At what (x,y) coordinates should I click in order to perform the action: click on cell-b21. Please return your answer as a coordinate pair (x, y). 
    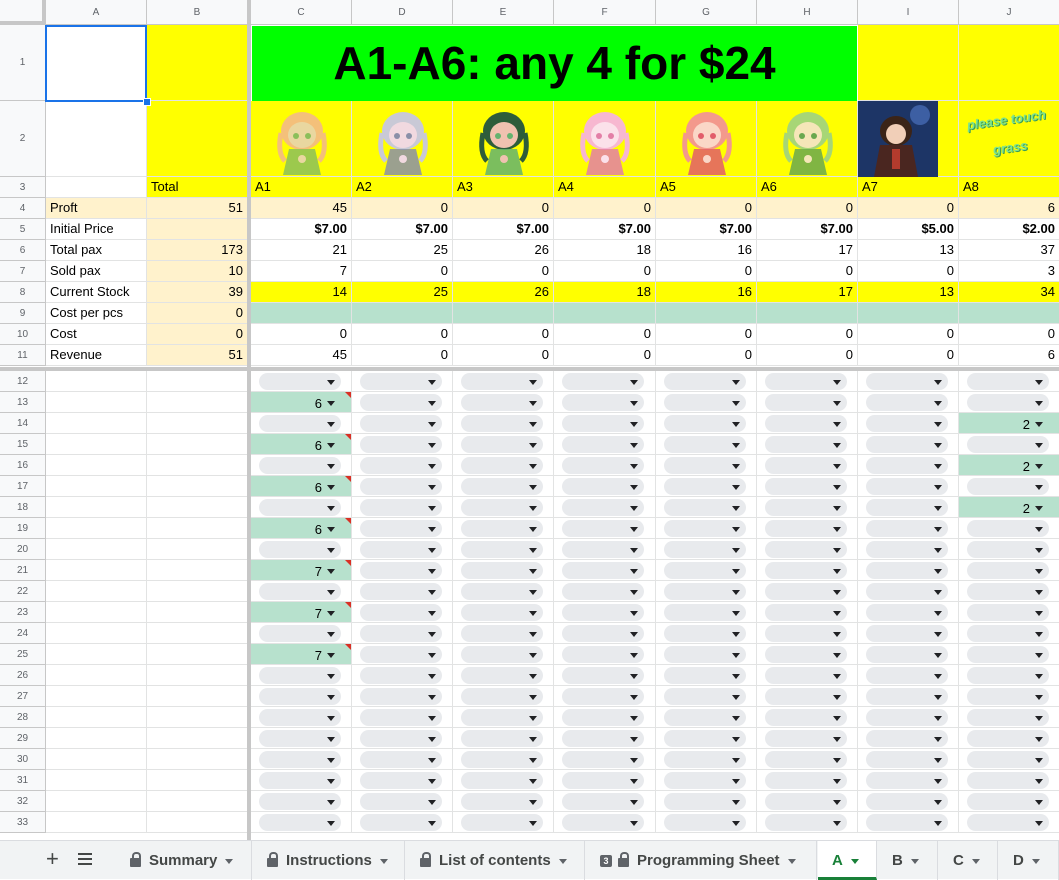
    Looking at the image, I should click on (197, 570).